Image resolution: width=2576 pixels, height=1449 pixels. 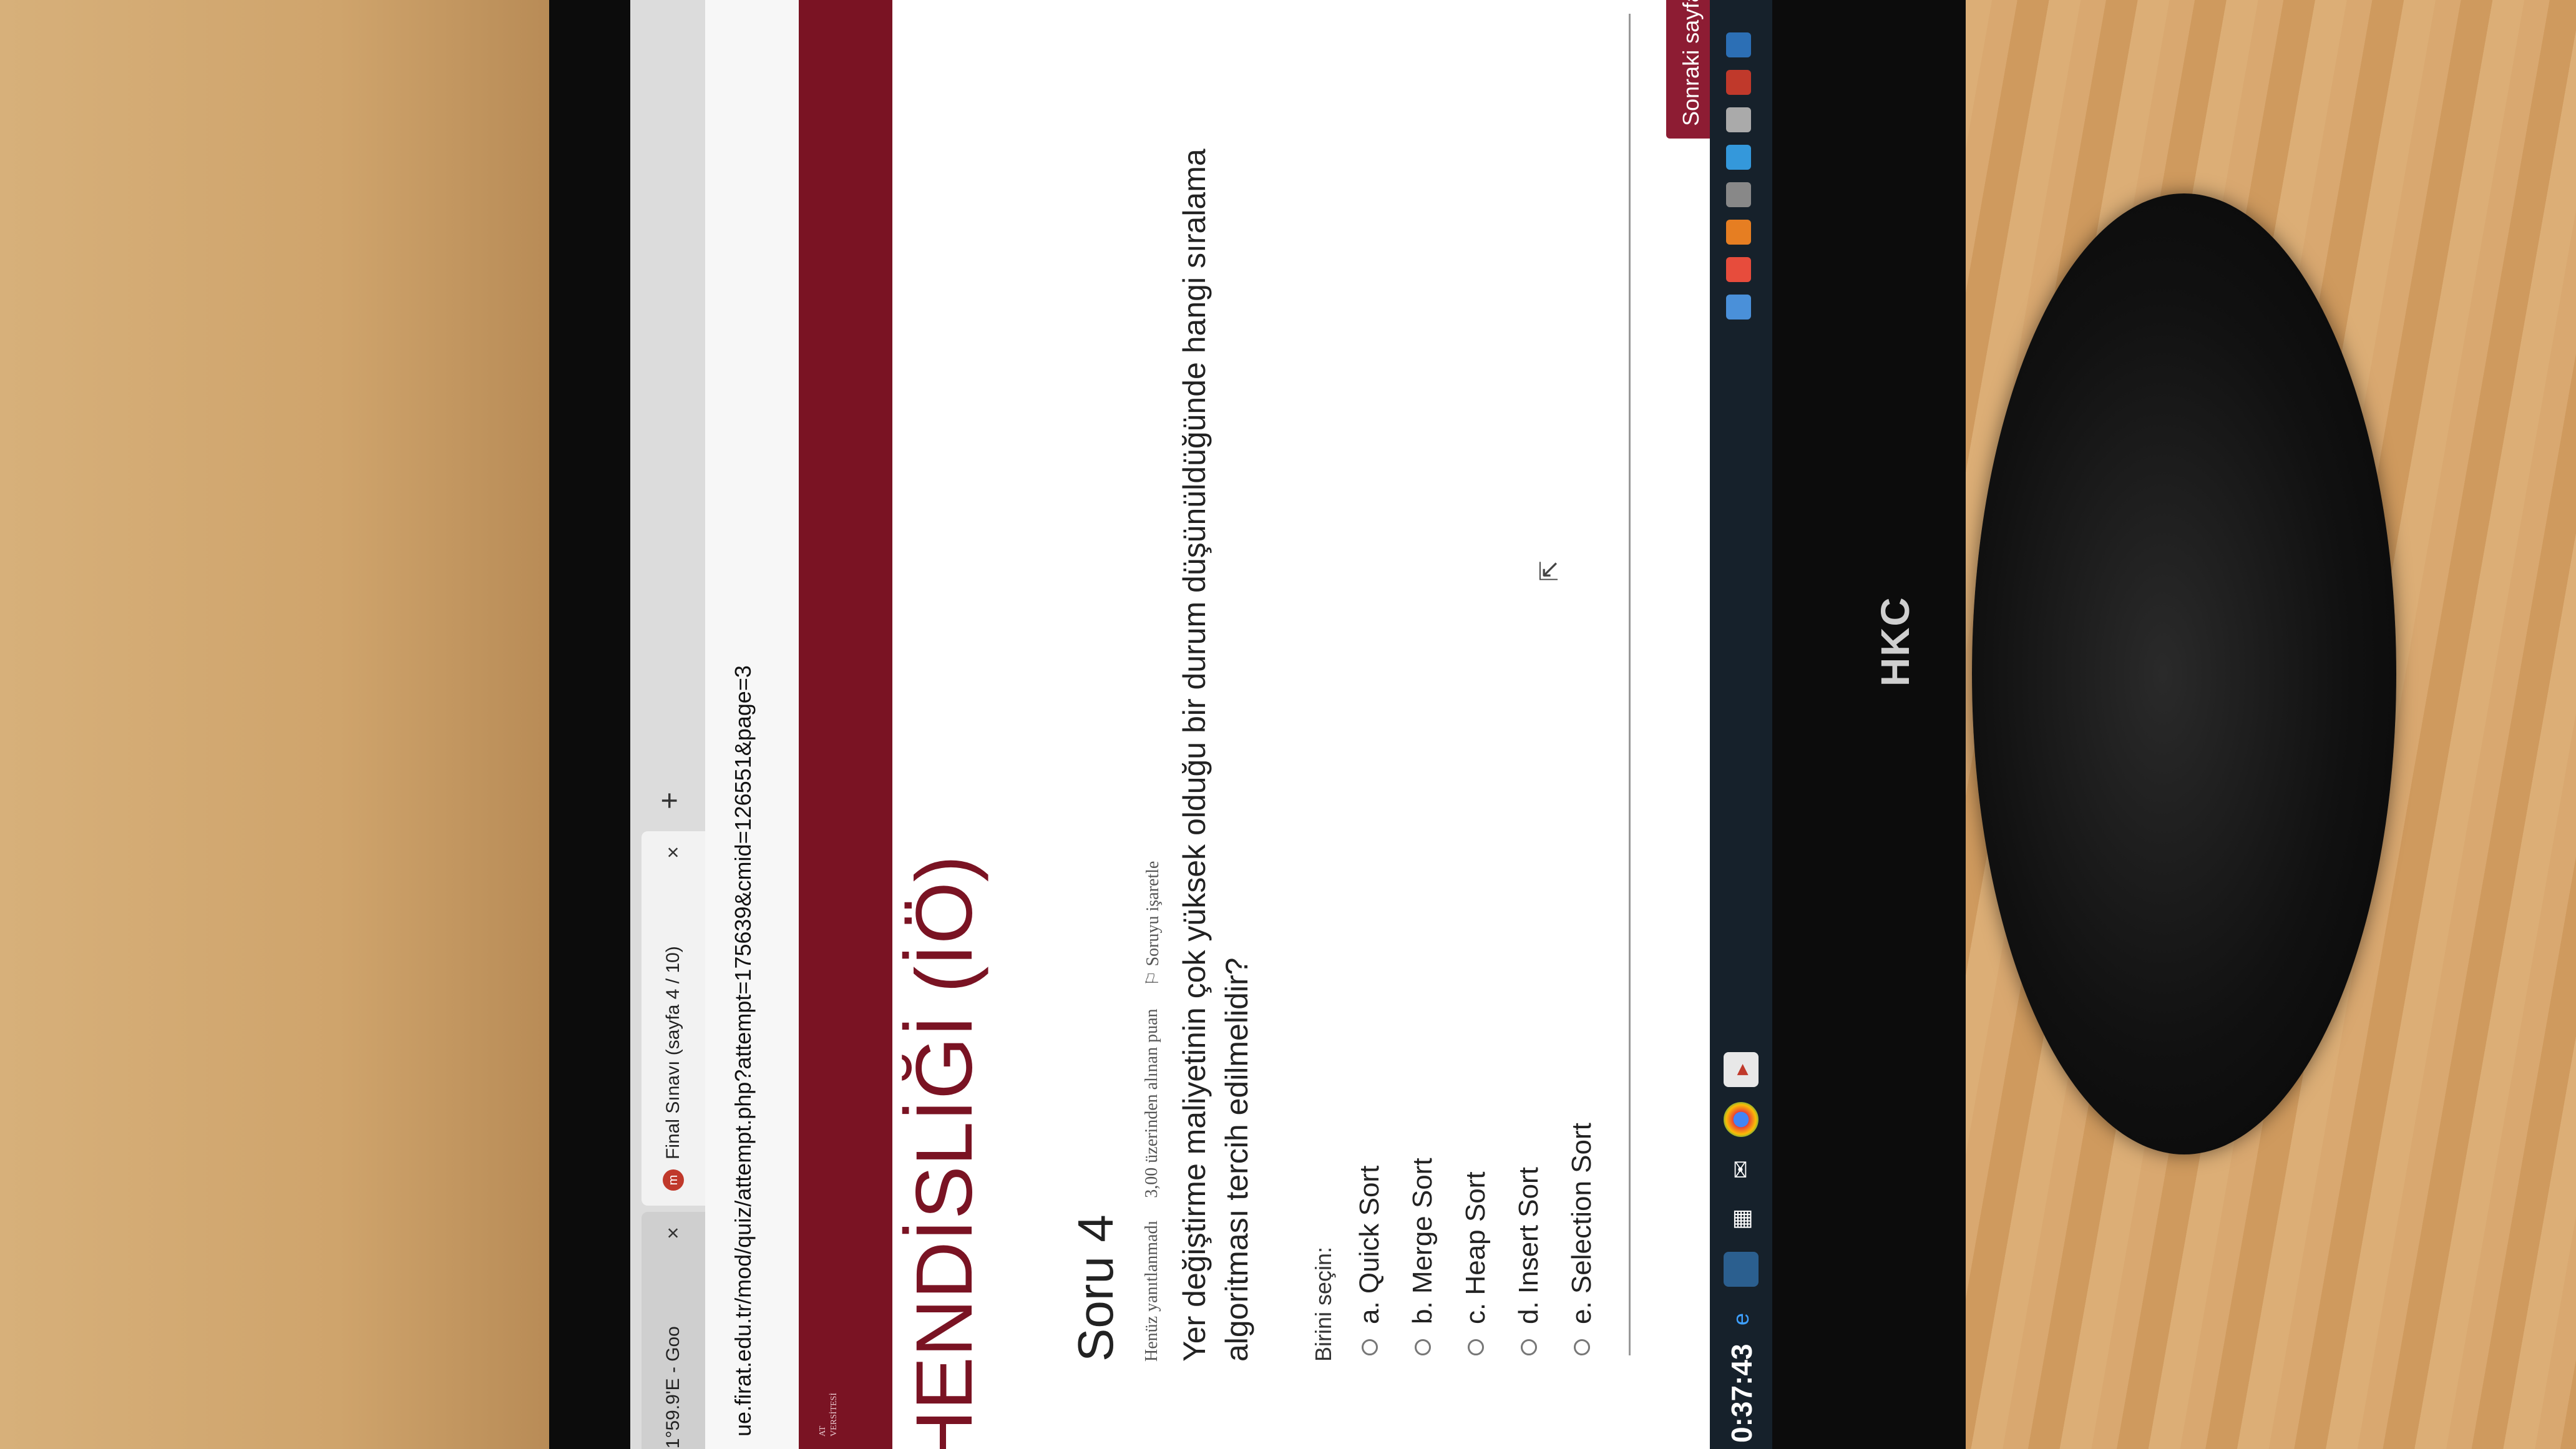 What do you see at coordinates (845, 724) in the screenshot?
I see `site-header: AT VERSİTESİ` at bounding box center [845, 724].